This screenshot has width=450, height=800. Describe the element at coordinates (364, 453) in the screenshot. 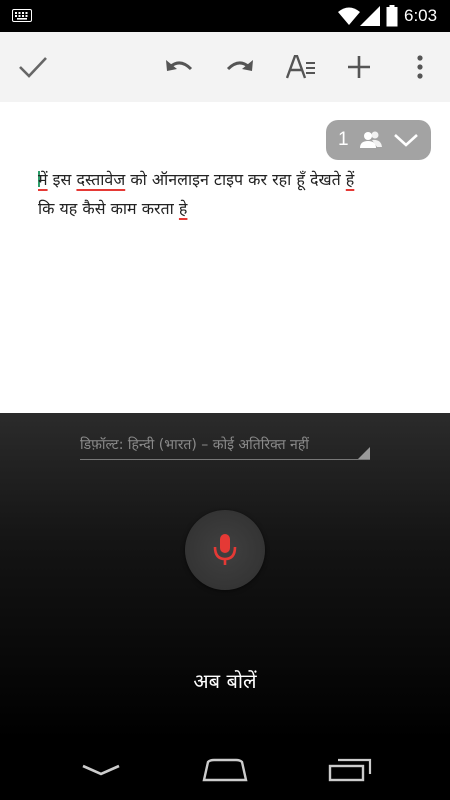

I see `dropdown-arrow-icon` at that location.